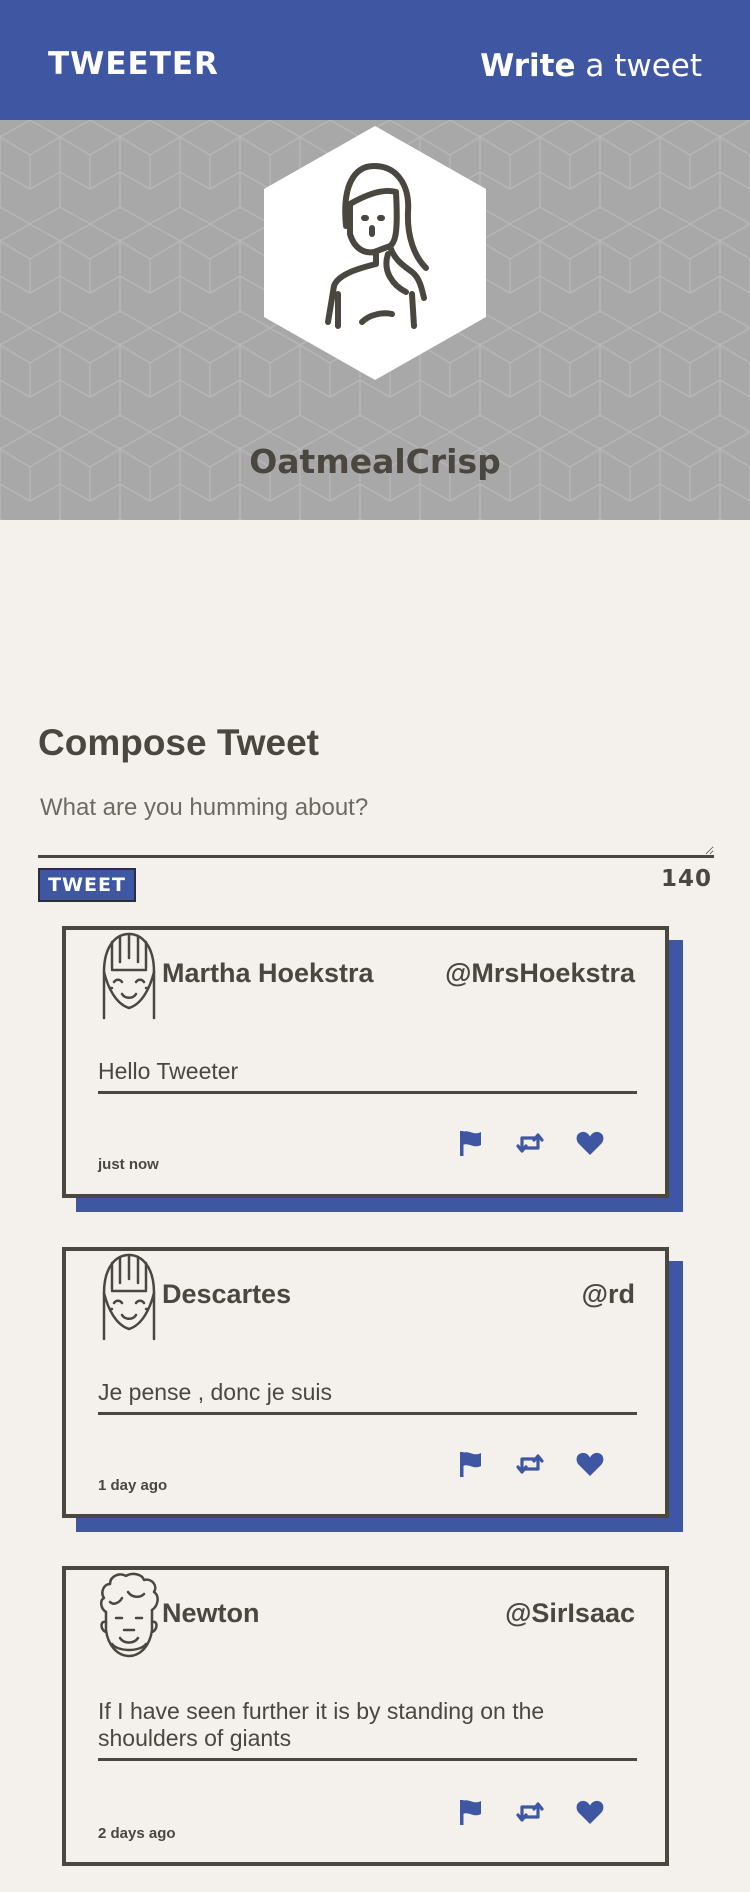 The width and height of the screenshot is (750, 1892). I want to click on tweet-author-handle: @rd, so click(608, 1294).